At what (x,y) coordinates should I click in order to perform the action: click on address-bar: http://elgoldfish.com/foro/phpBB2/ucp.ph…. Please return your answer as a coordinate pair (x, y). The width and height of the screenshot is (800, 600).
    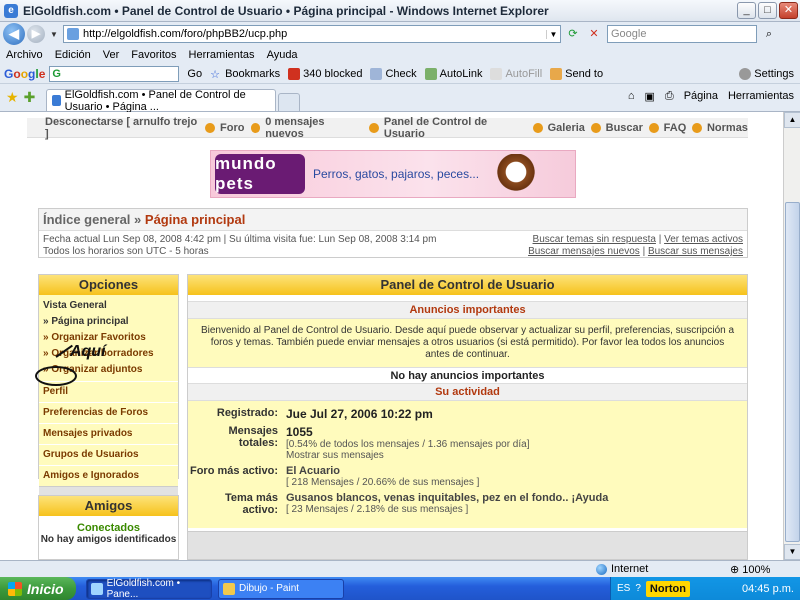
    Looking at the image, I should click on (312, 34).